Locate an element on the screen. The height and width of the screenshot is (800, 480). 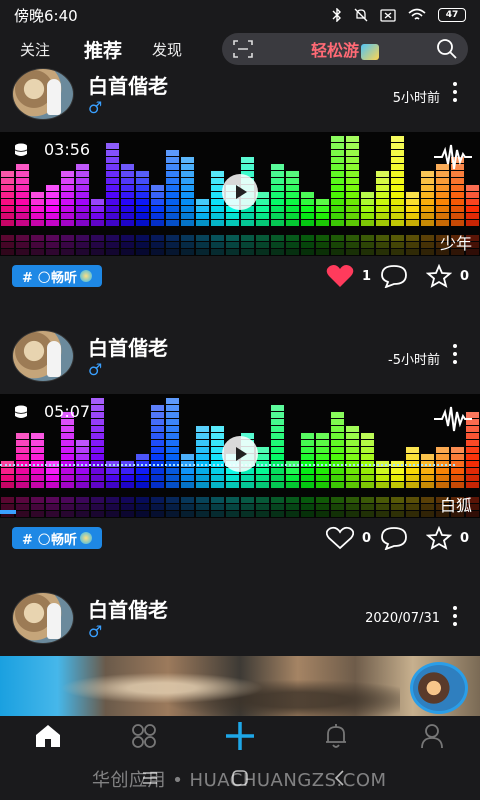
heart-filled-icon is located at coordinates (340, 276).